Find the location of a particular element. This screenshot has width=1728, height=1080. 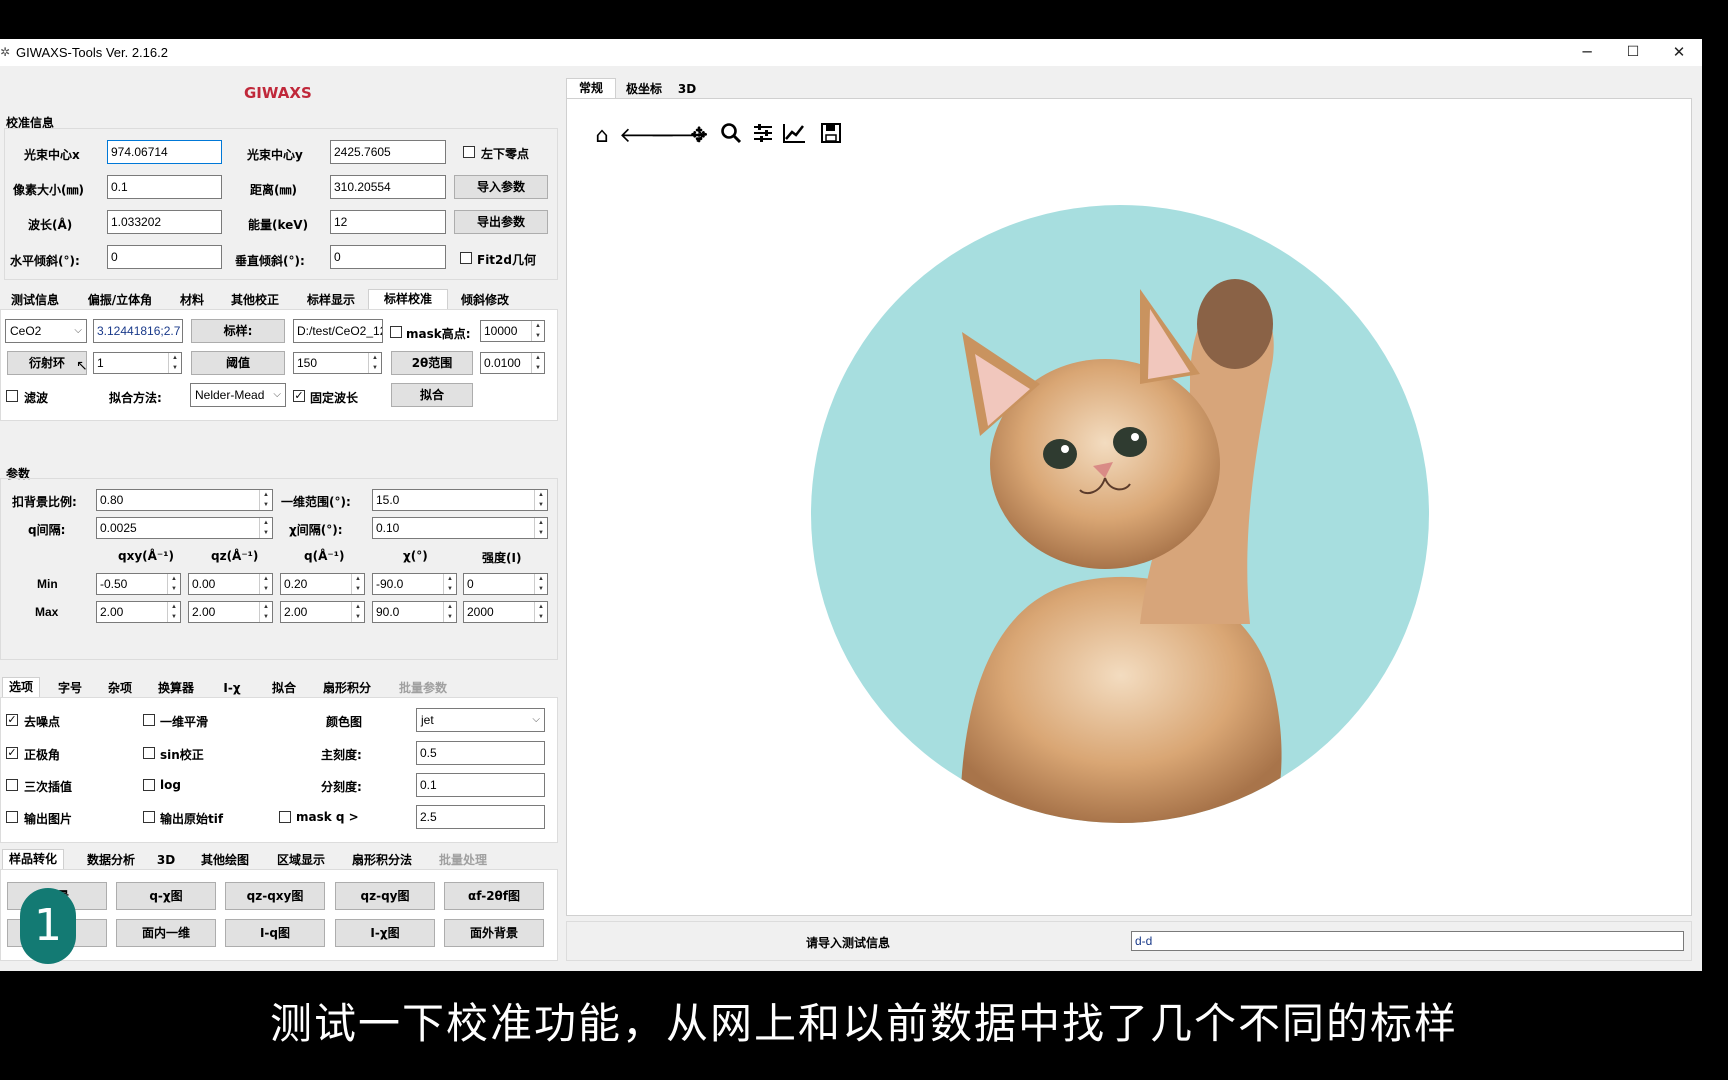

tab-font-size: 字号 is located at coordinates (70, 688).